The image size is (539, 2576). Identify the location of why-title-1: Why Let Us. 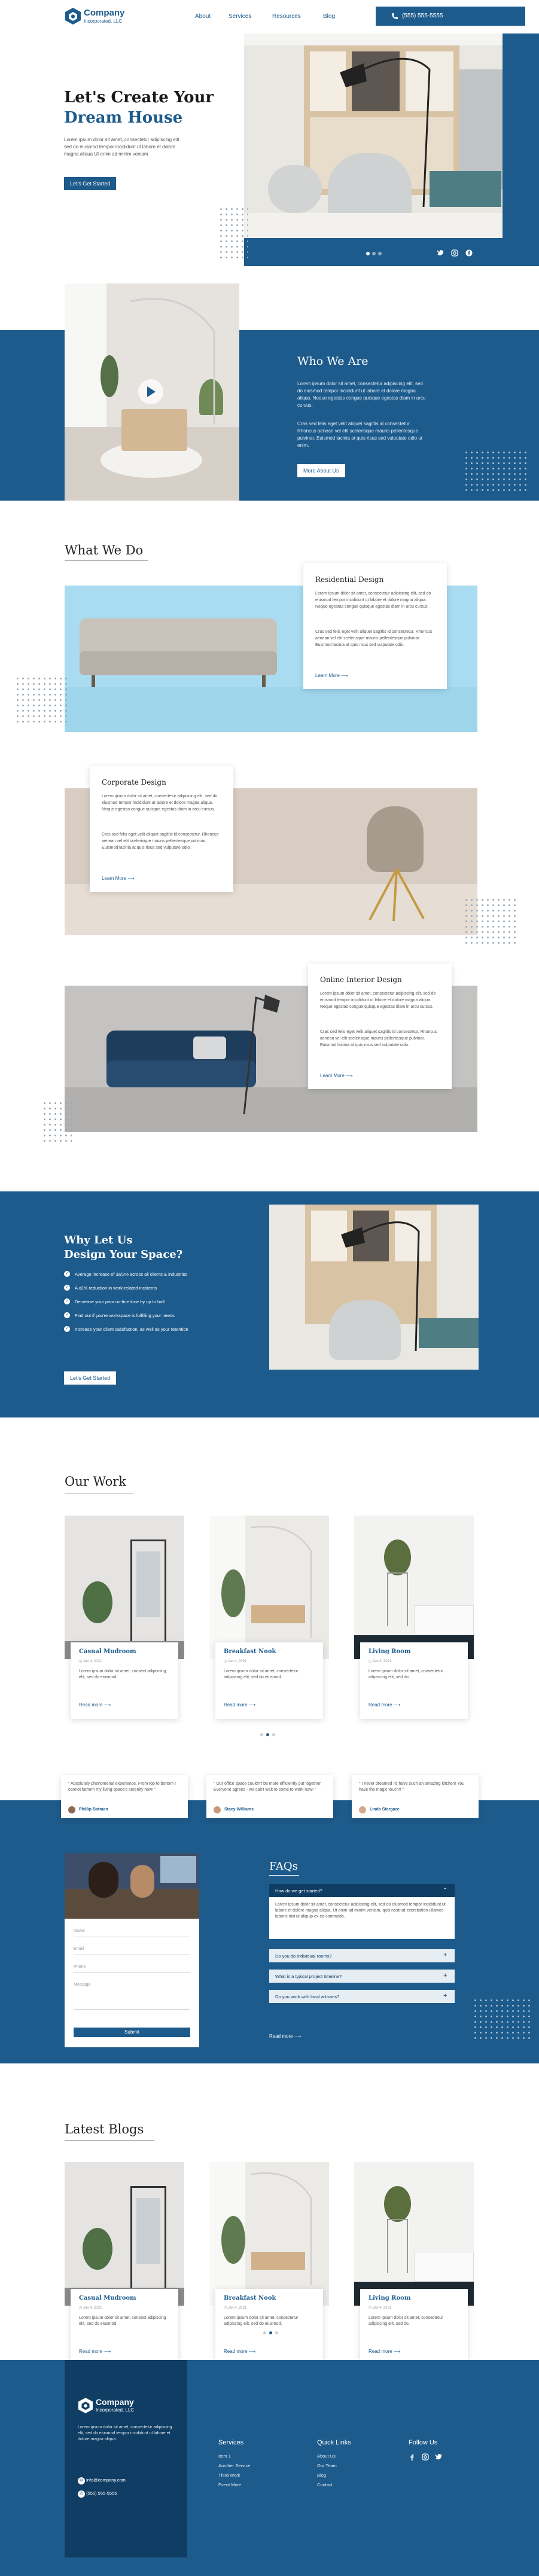
(98, 1240).